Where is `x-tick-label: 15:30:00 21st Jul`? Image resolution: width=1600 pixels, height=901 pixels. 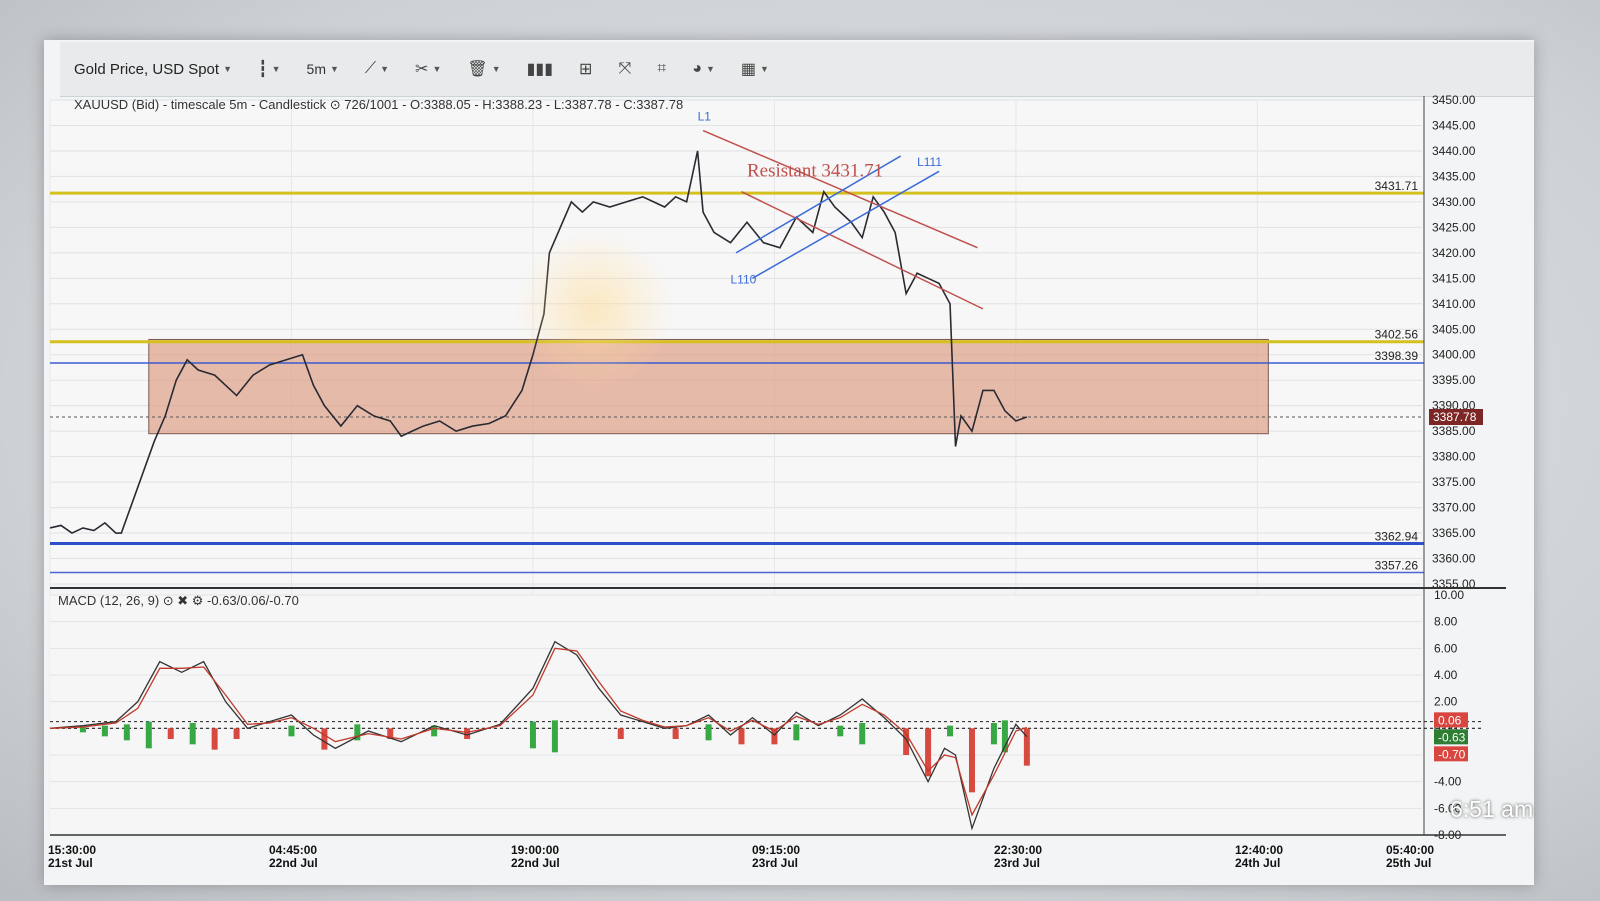
x-tick-label: 15:30:00 21st Jul is located at coordinates (72, 856).